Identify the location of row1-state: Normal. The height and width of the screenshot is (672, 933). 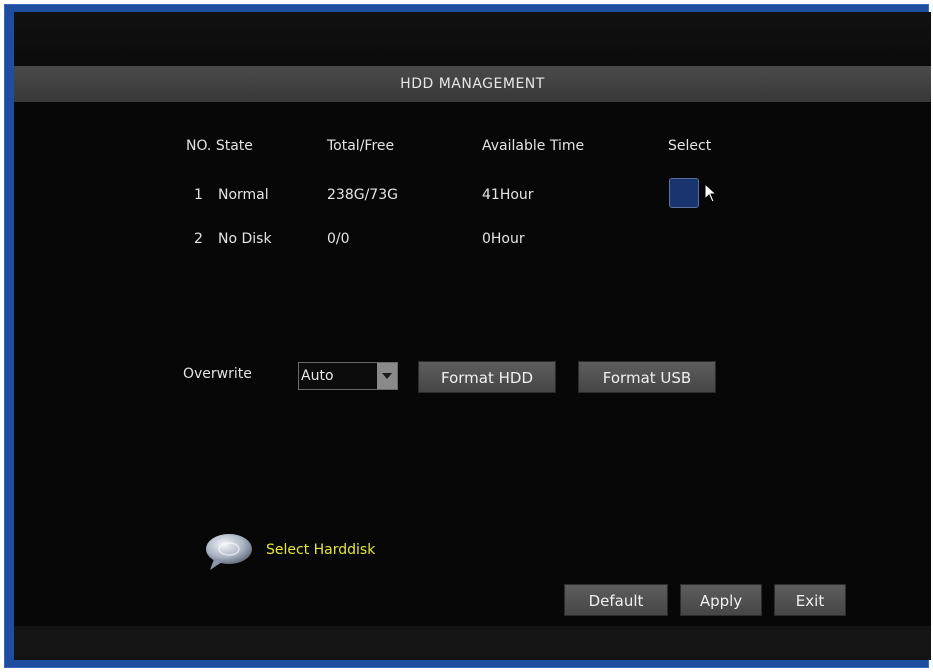
(243, 195).